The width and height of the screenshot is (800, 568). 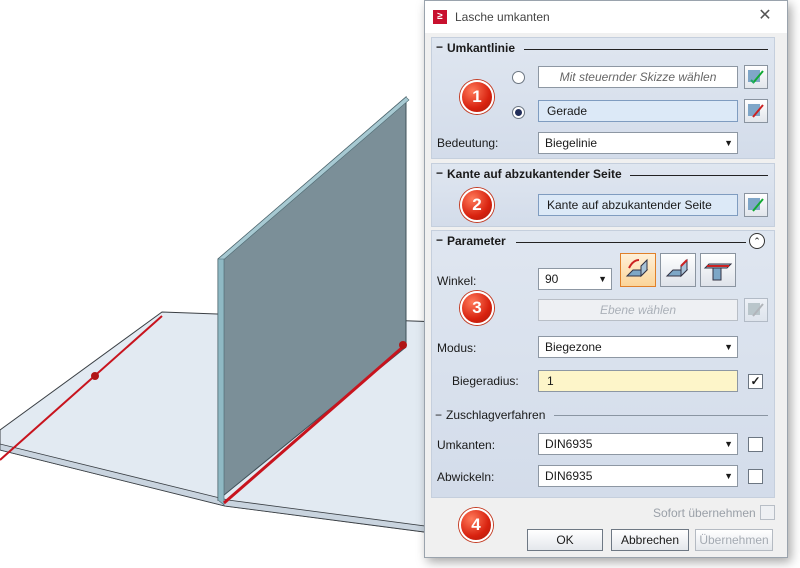 What do you see at coordinates (502, 17) in the screenshot?
I see `dialog-title: Lasche umkanten` at bounding box center [502, 17].